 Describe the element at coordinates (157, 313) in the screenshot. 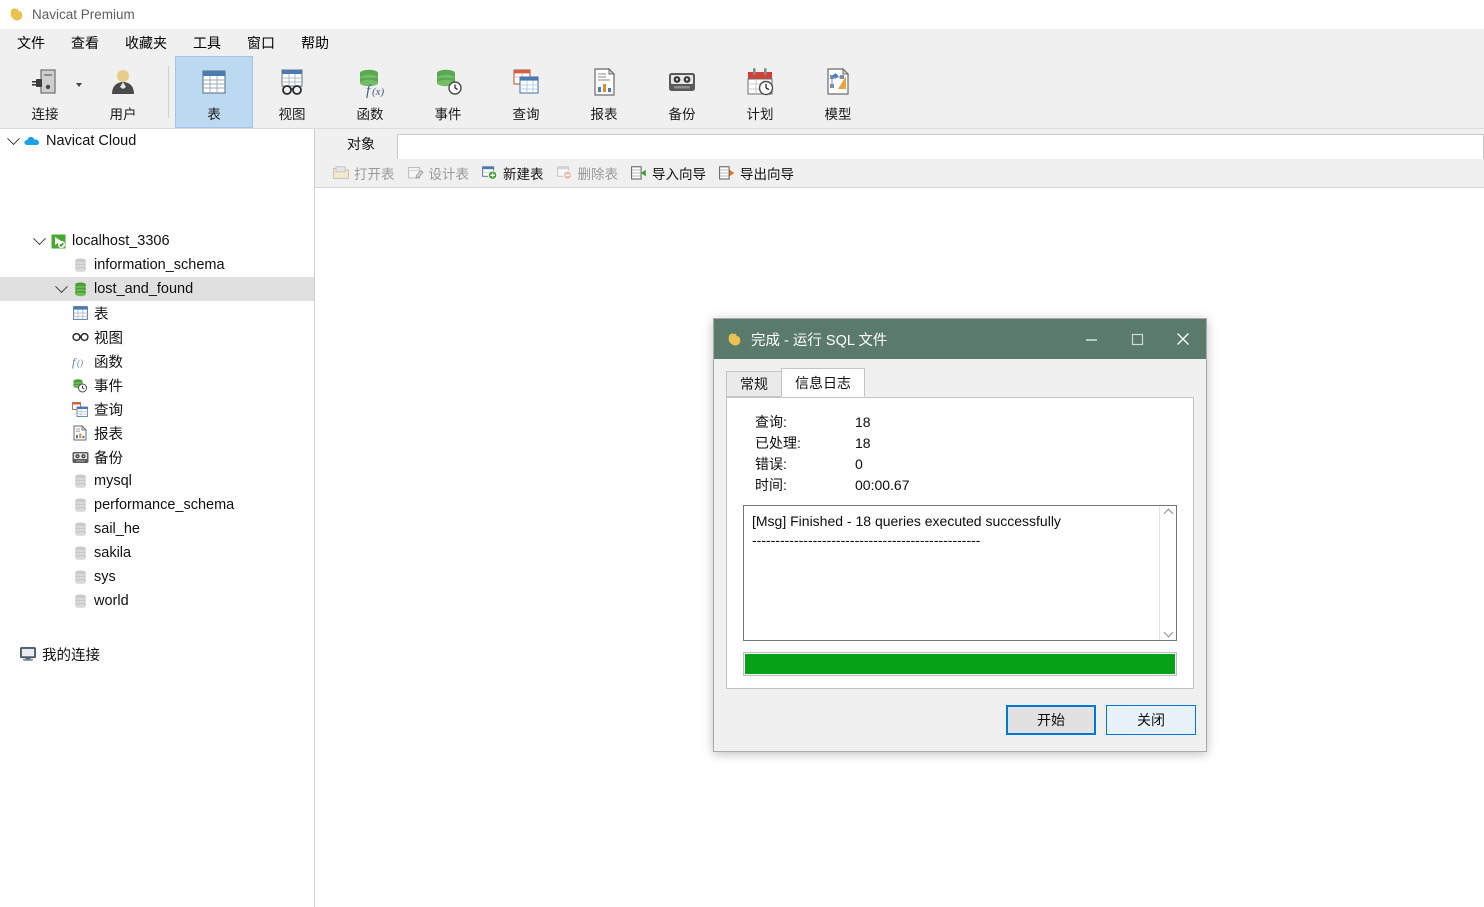

I see `sidebar-item-tables: 表` at that location.